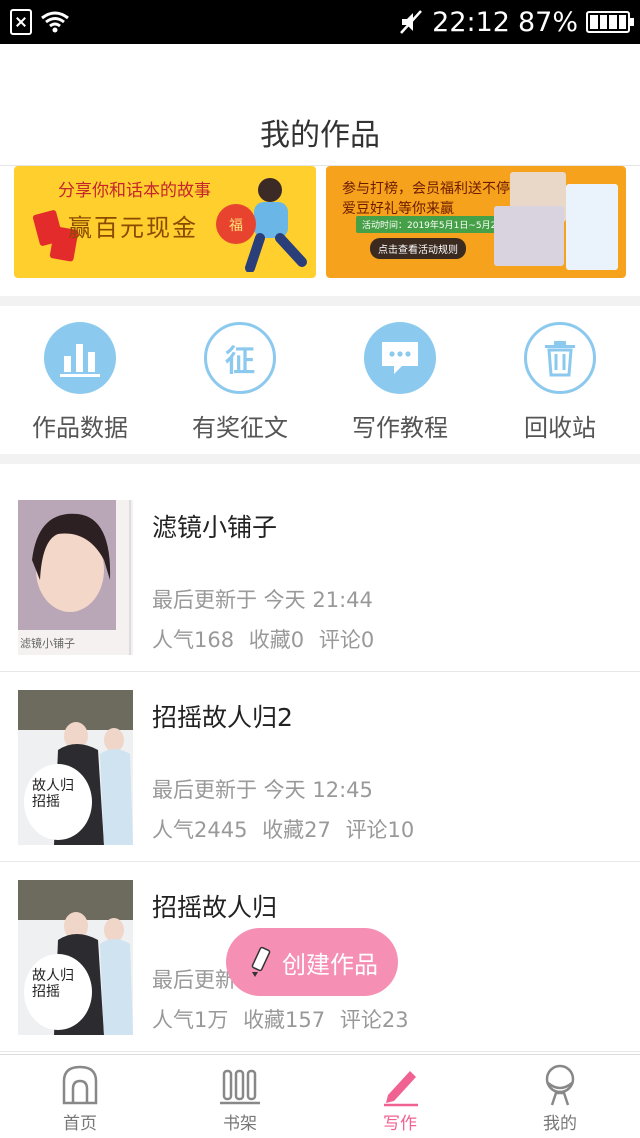 The image size is (640, 1138). Describe the element at coordinates (374, 1020) in the screenshot. I see `comments-count: 评论23` at that location.